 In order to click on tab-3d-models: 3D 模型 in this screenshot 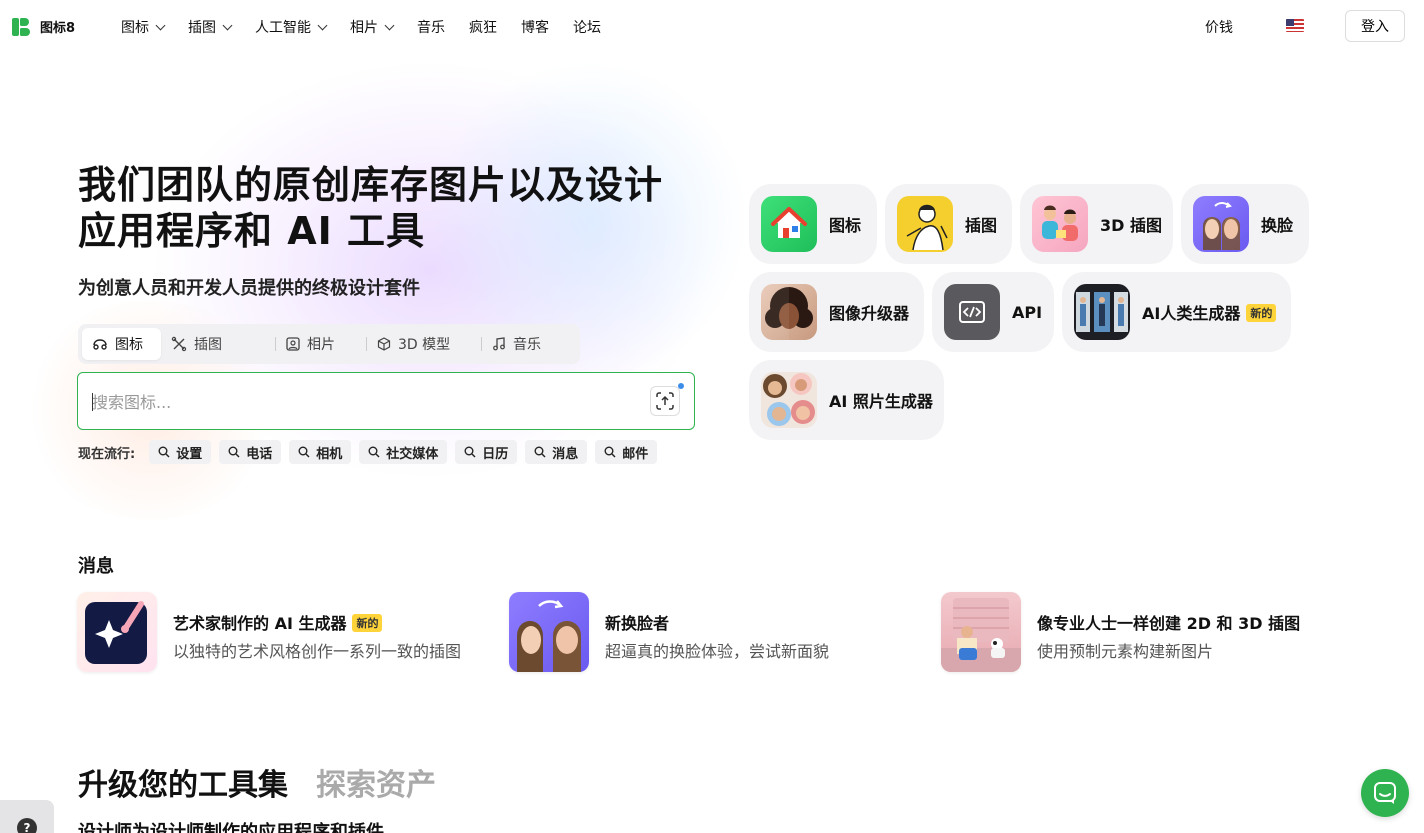, I will do `click(424, 344)`.